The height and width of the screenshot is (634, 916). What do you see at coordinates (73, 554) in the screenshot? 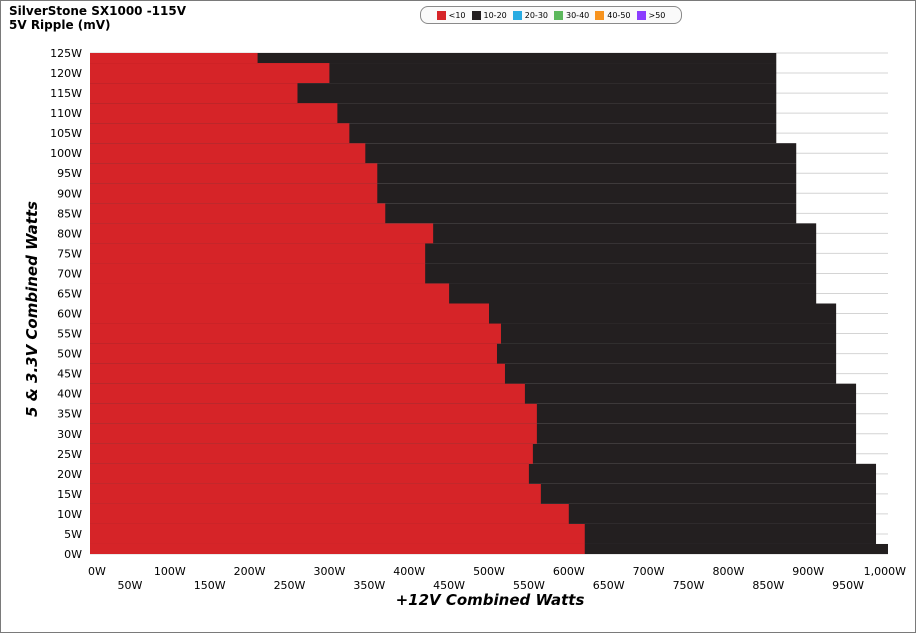
I see `y-tick-label: 0W` at bounding box center [73, 554].